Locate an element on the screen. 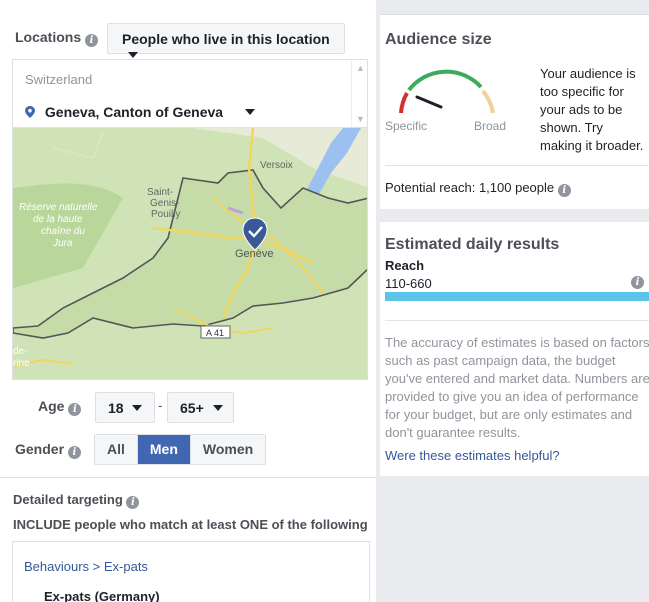 The height and width of the screenshot is (602, 649). selected-location-name: Geneva, Canton of Geneva is located at coordinates (134, 112).